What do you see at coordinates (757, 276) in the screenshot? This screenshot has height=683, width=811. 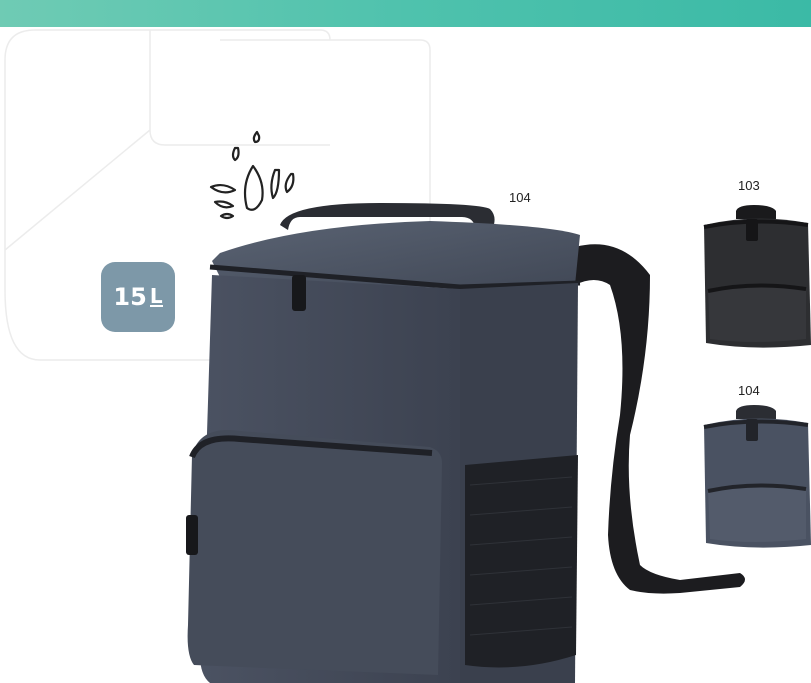 I see `variant-103-image` at bounding box center [757, 276].